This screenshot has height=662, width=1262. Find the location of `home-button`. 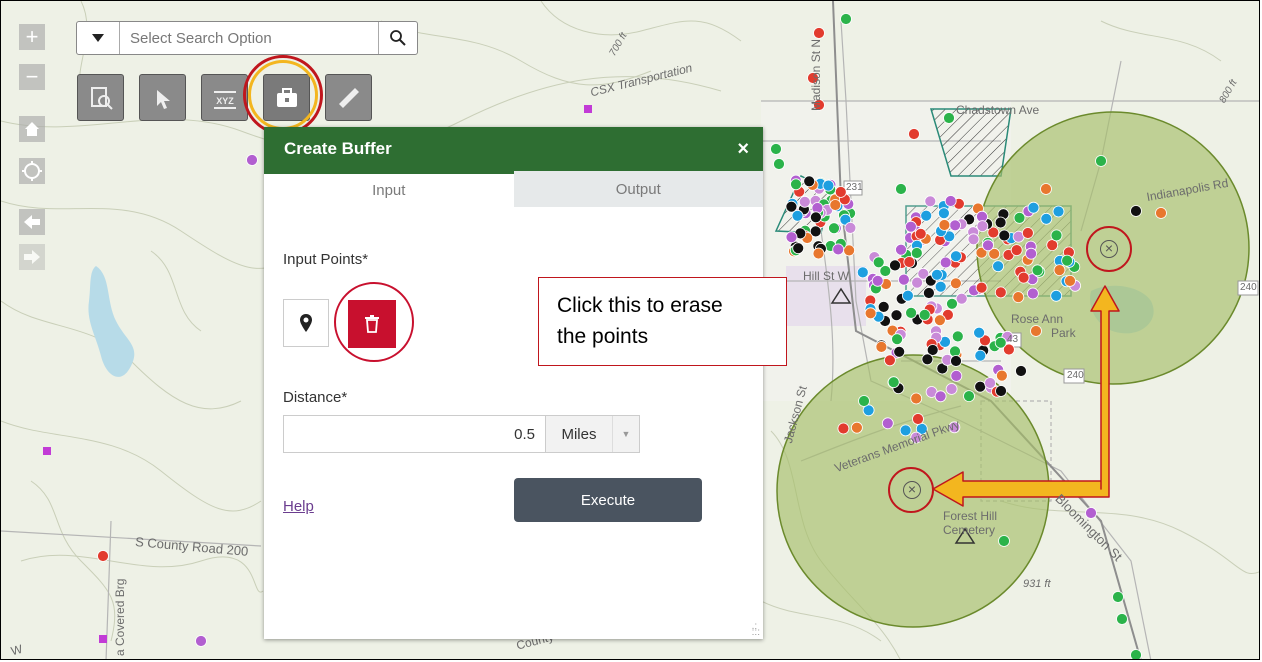

home-button is located at coordinates (32, 129).